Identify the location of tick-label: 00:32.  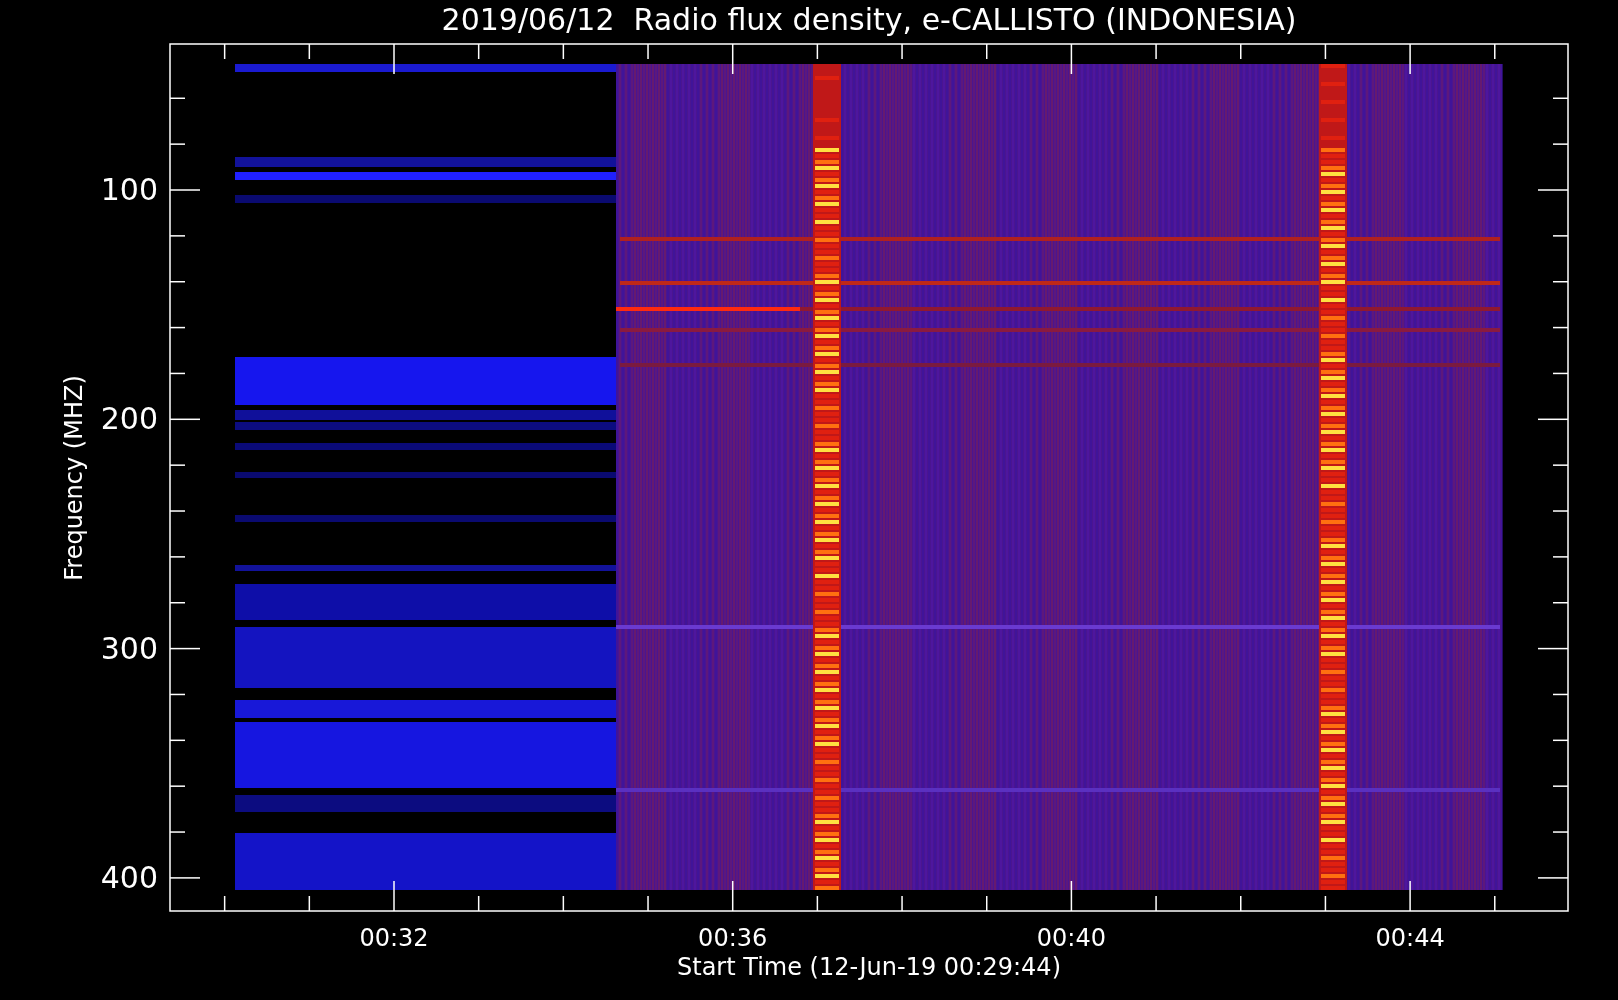
(394, 938).